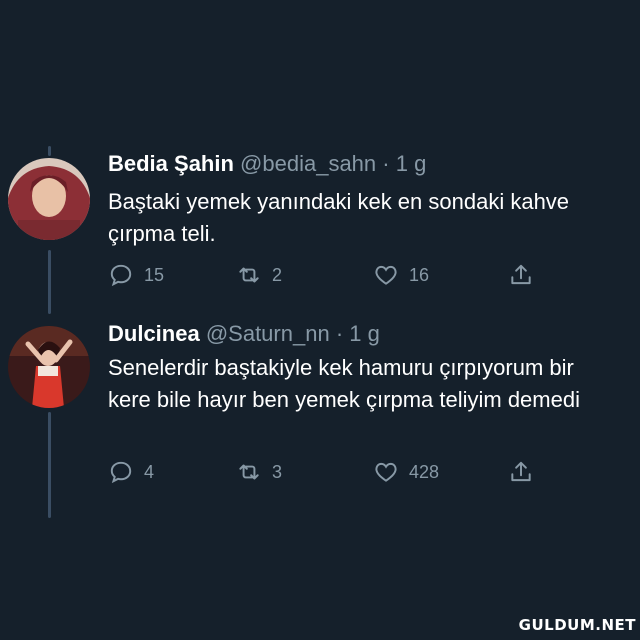 The image size is (640, 640). I want to click on like-count: 16, so click(419, 274).